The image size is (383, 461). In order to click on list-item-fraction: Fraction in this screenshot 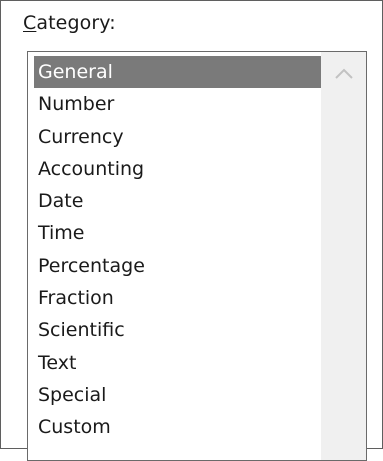, I will do `click(174, 298)`.